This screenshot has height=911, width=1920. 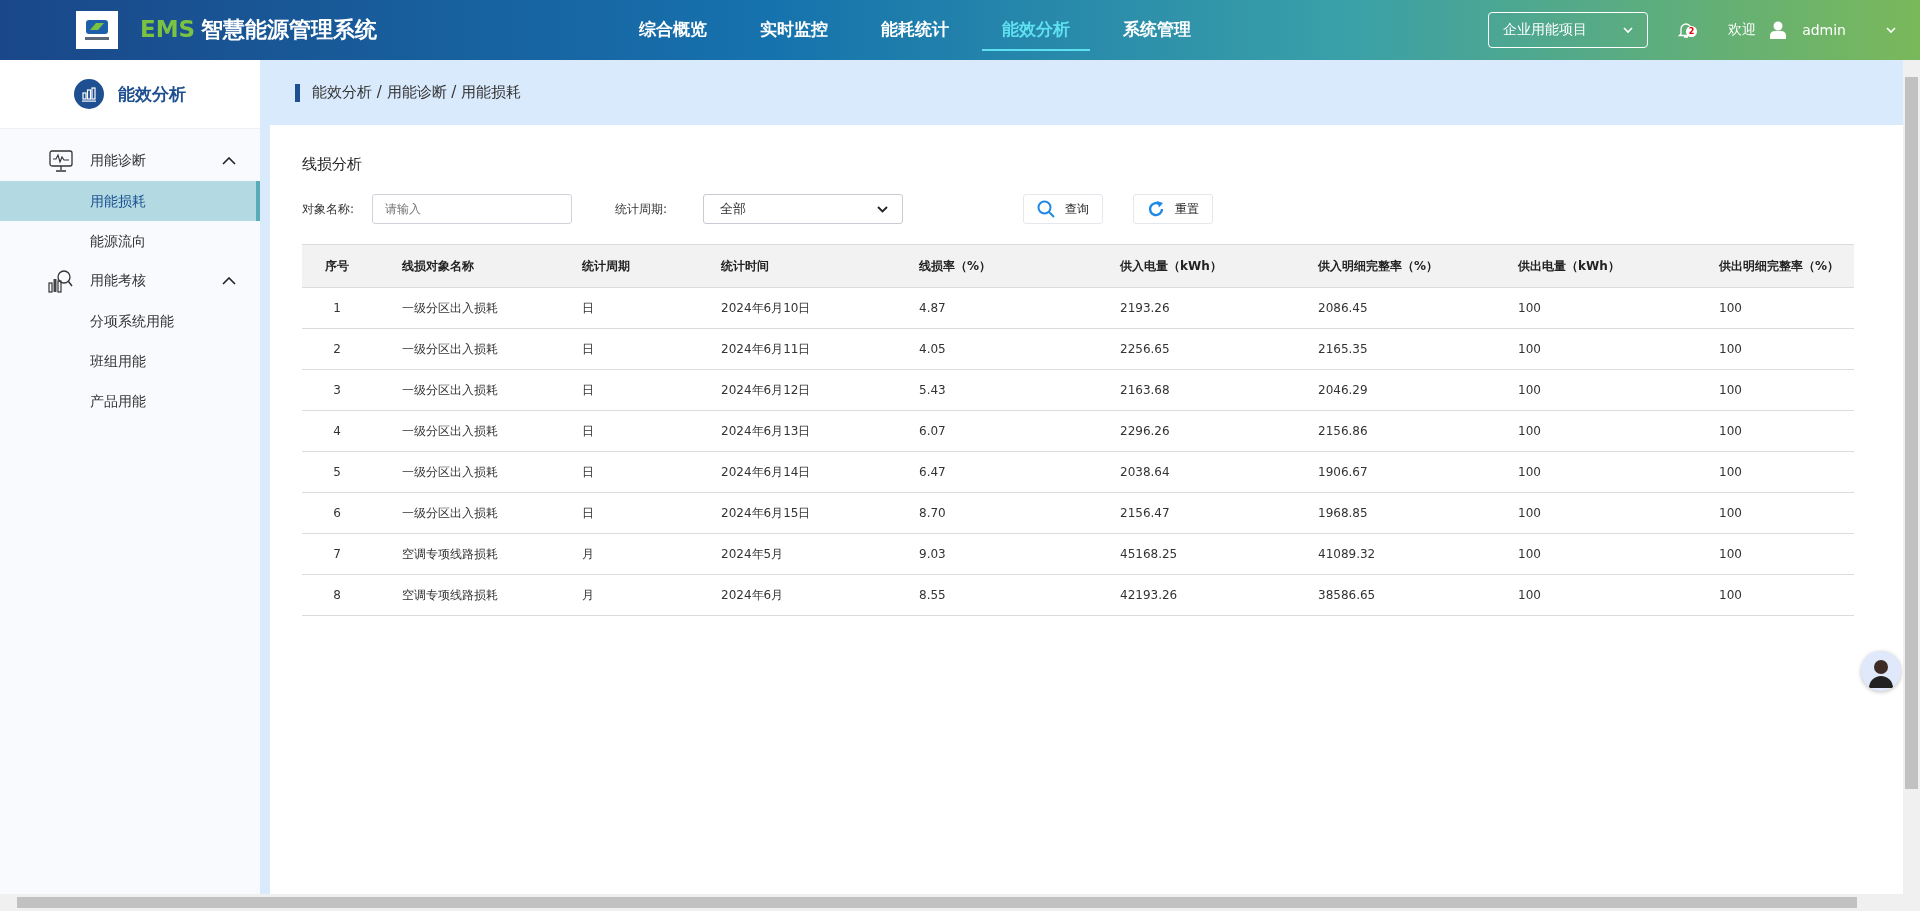 What do you see at coordinates (1379, 266) in the screenshot?
I see `column-header: 供入明细完整率（%）` at bounding box center [1379, 266].